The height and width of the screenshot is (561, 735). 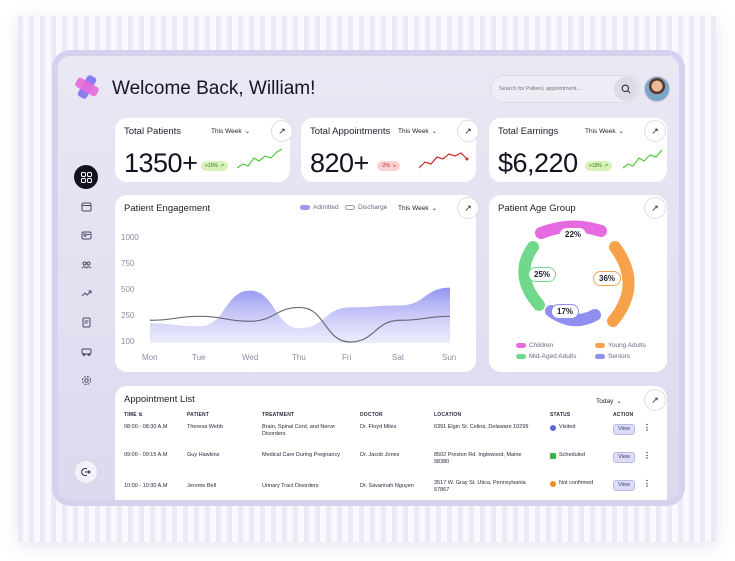 I want to click on legend-label: Young Adults, so click(x=627, y=345).